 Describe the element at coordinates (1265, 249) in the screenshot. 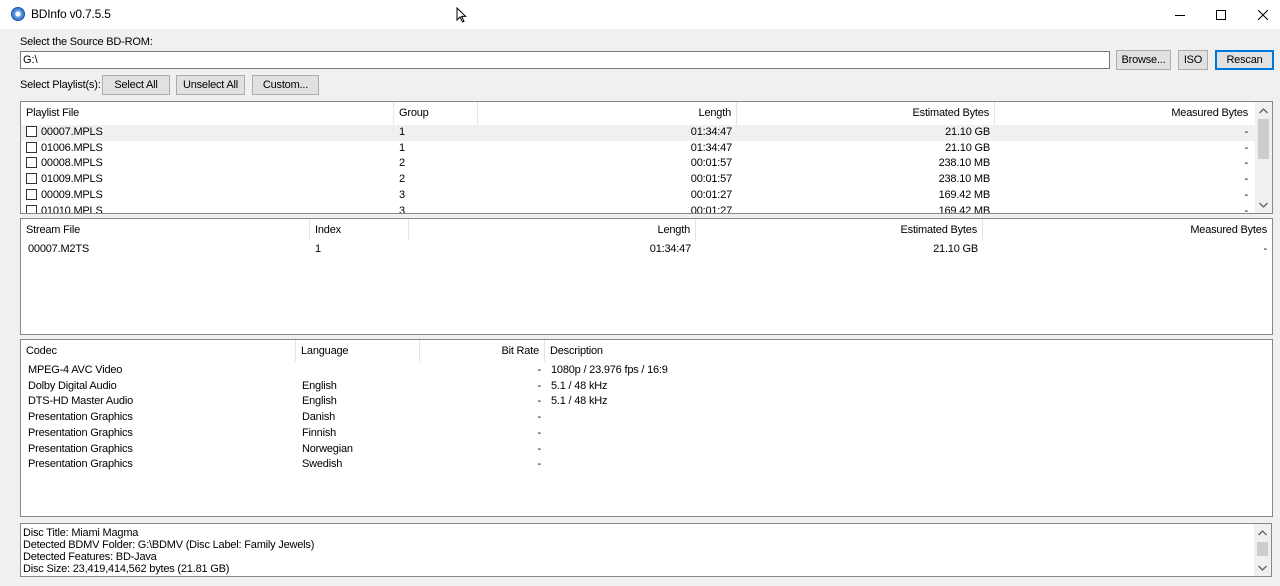

I see `stream-measured-bytes: -` at that location.